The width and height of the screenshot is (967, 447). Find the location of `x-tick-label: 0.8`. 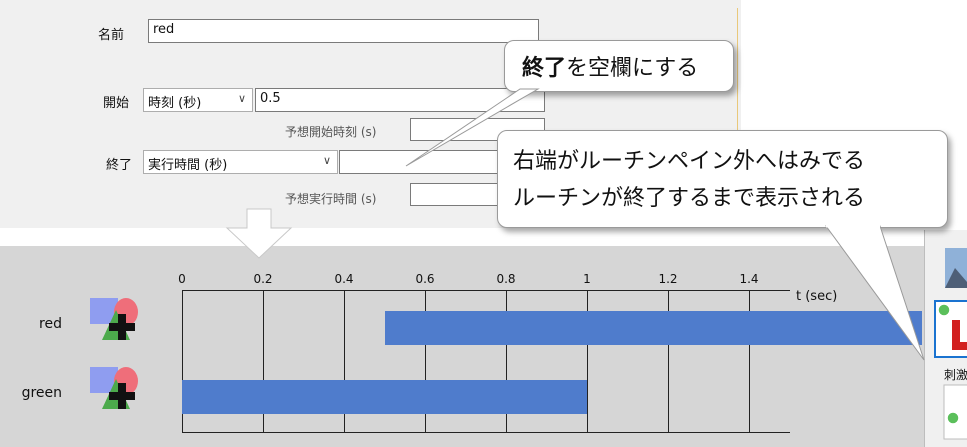

x-tick-label: 0.8 is located at coordinates (506, 279).